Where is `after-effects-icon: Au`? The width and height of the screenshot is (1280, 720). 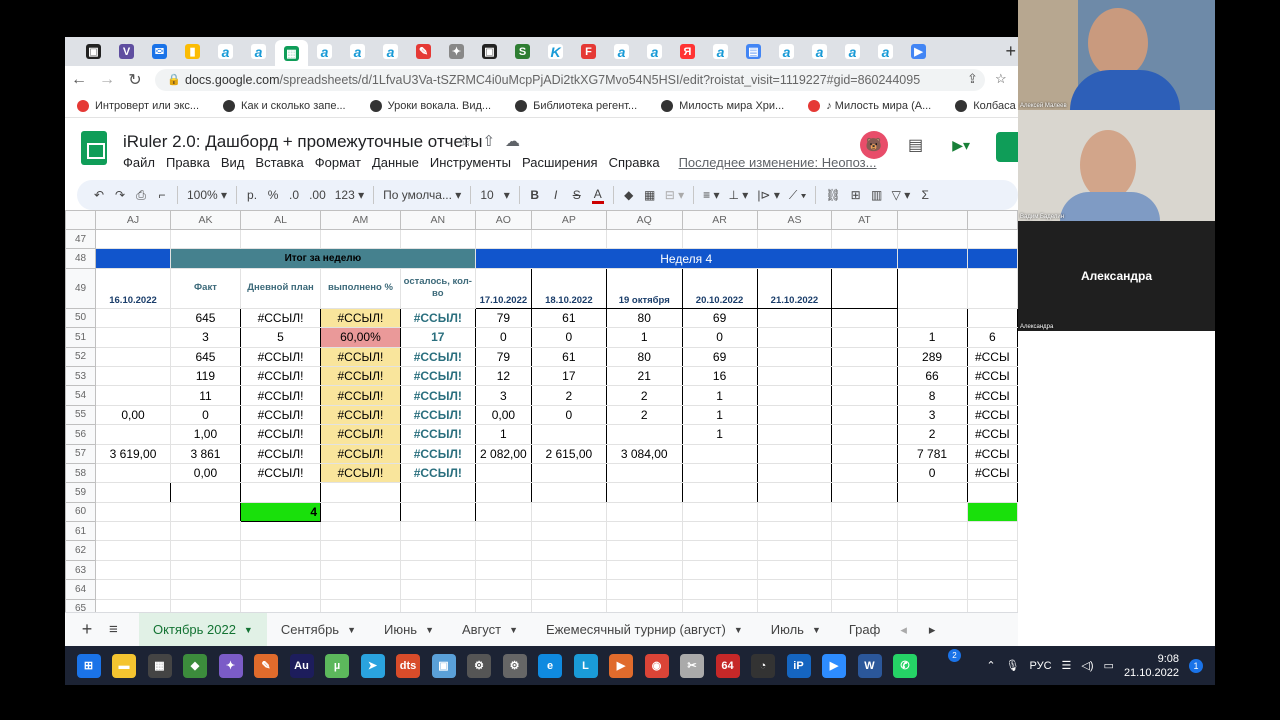
after-effects-icon: Au is located at coordinates (301, 665).